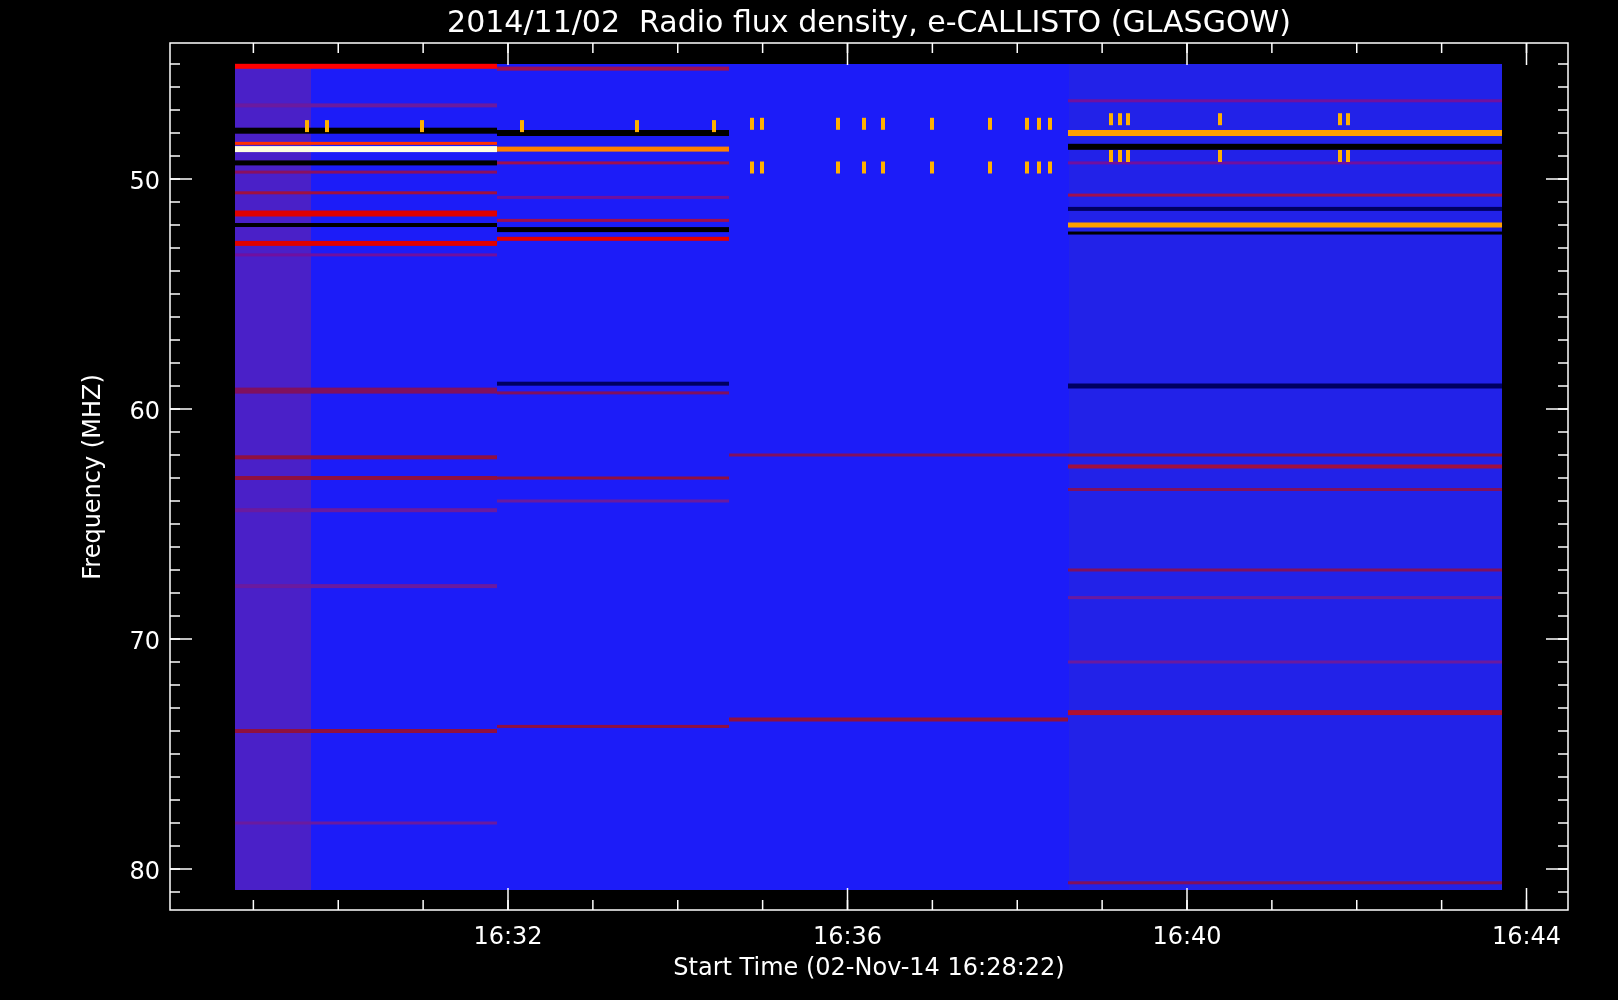 Image resolution: width=1618 pixels, height=1000 pixels. Describe the element at coordinates (869, 967) in the screenshot. I see `x-axis-label: Start Time (02-Nov-14 16:28:22)` at that location.